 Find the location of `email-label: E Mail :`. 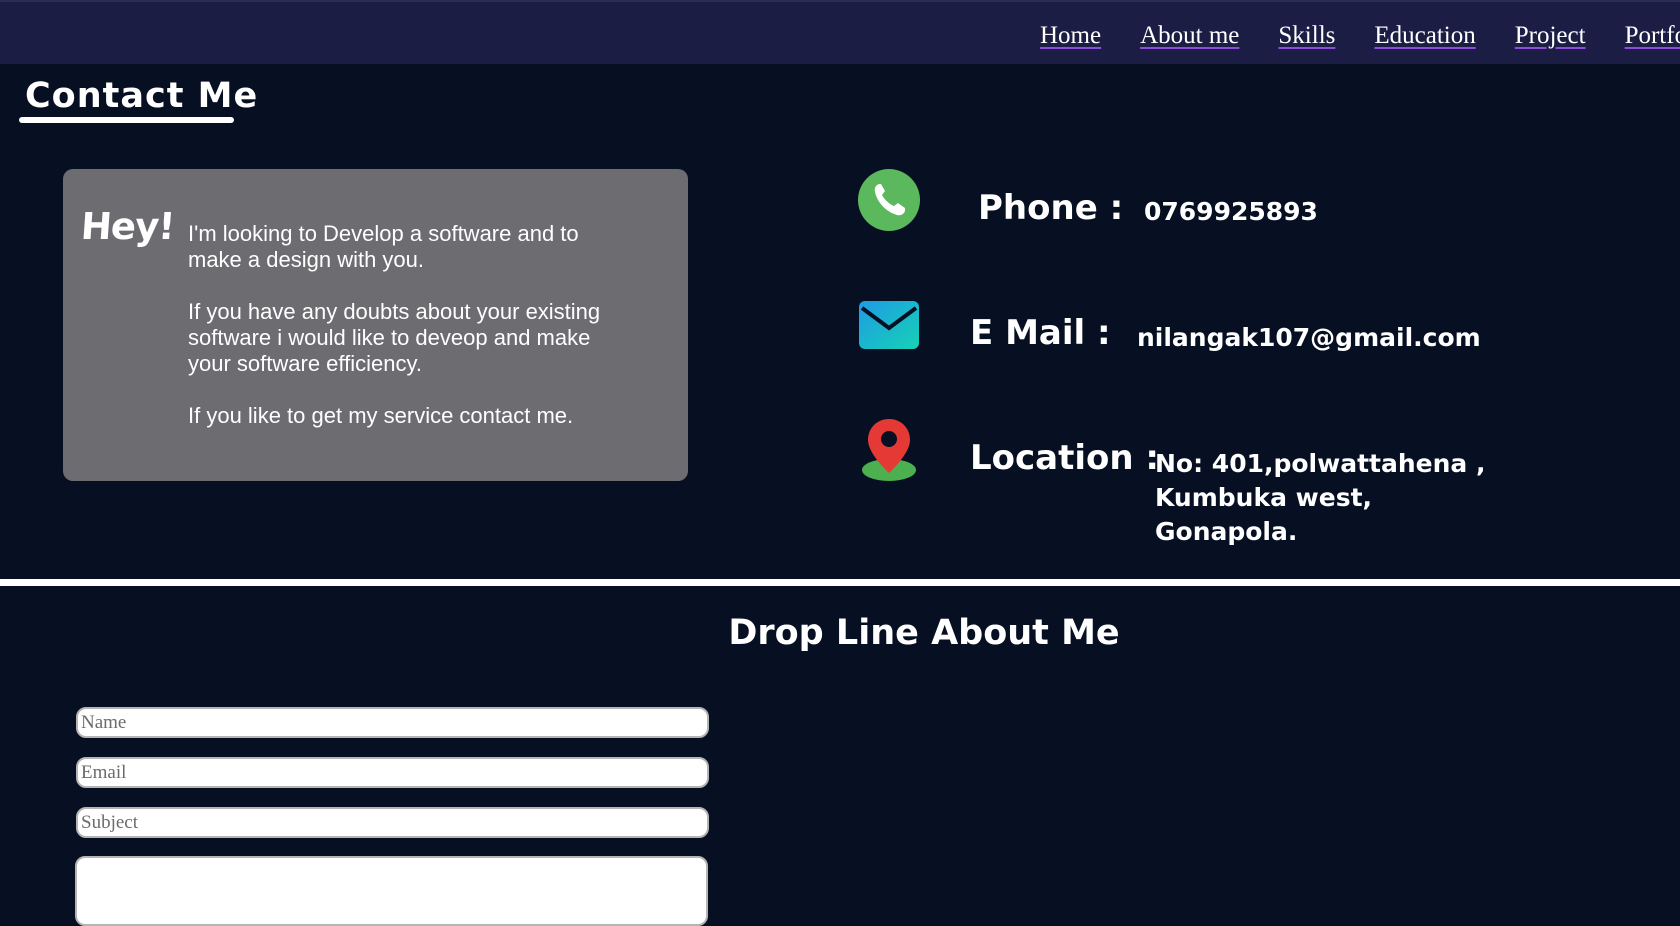

email-label: E Mail : is located at coordinates (1040, 333).